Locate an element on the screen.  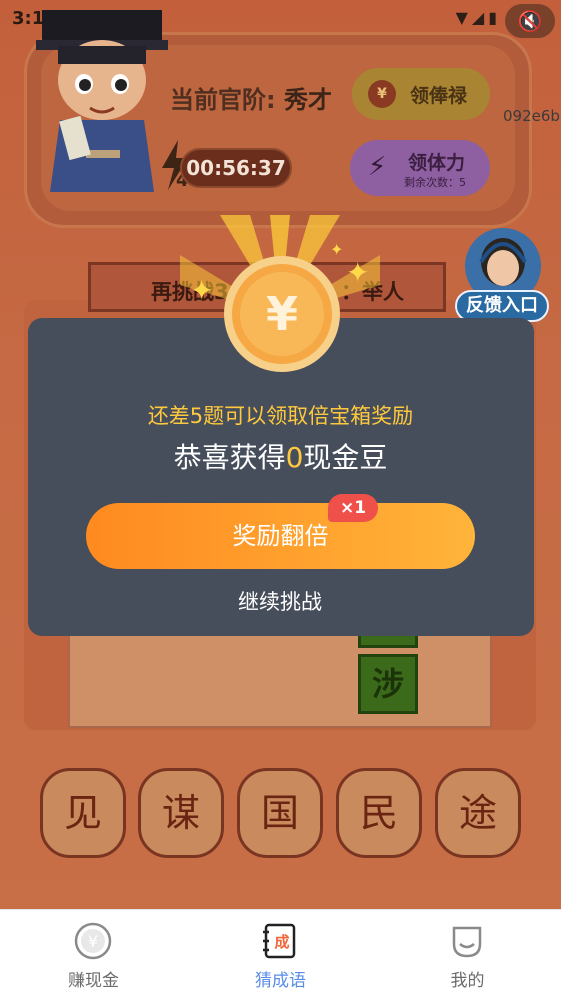
svg-text: 成 is located at coordinates (281, 942).